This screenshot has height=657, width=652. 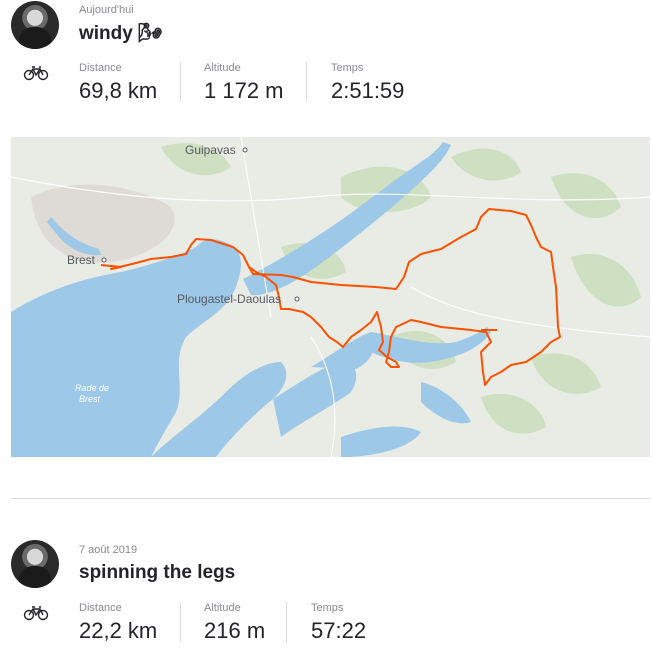 What do you see at coordinates (229, 299) in the screenshot?
I see `map-label-plougastel: Plougastel-Daoulas` at bounding box center [229, 299].